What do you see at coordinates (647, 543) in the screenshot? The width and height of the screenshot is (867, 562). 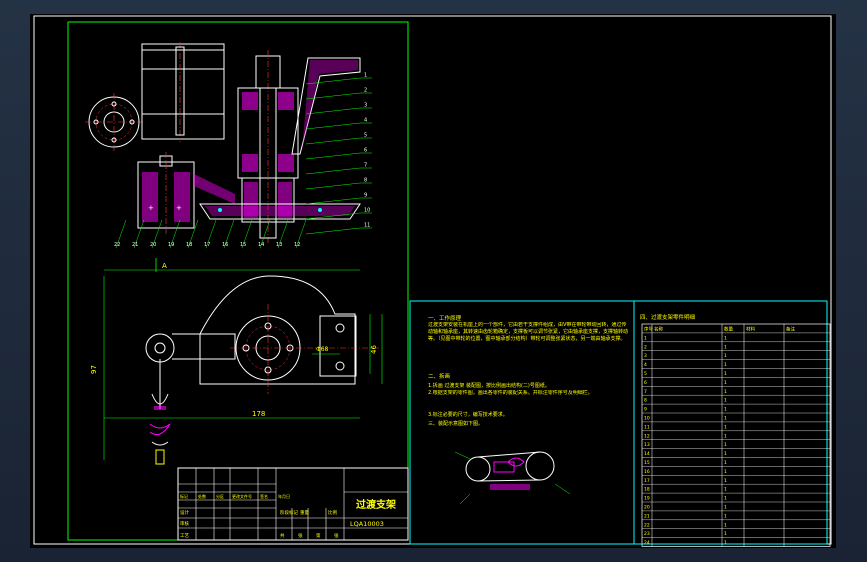 I see `parts-table-cell: 24` at bounding box center [647, 543].